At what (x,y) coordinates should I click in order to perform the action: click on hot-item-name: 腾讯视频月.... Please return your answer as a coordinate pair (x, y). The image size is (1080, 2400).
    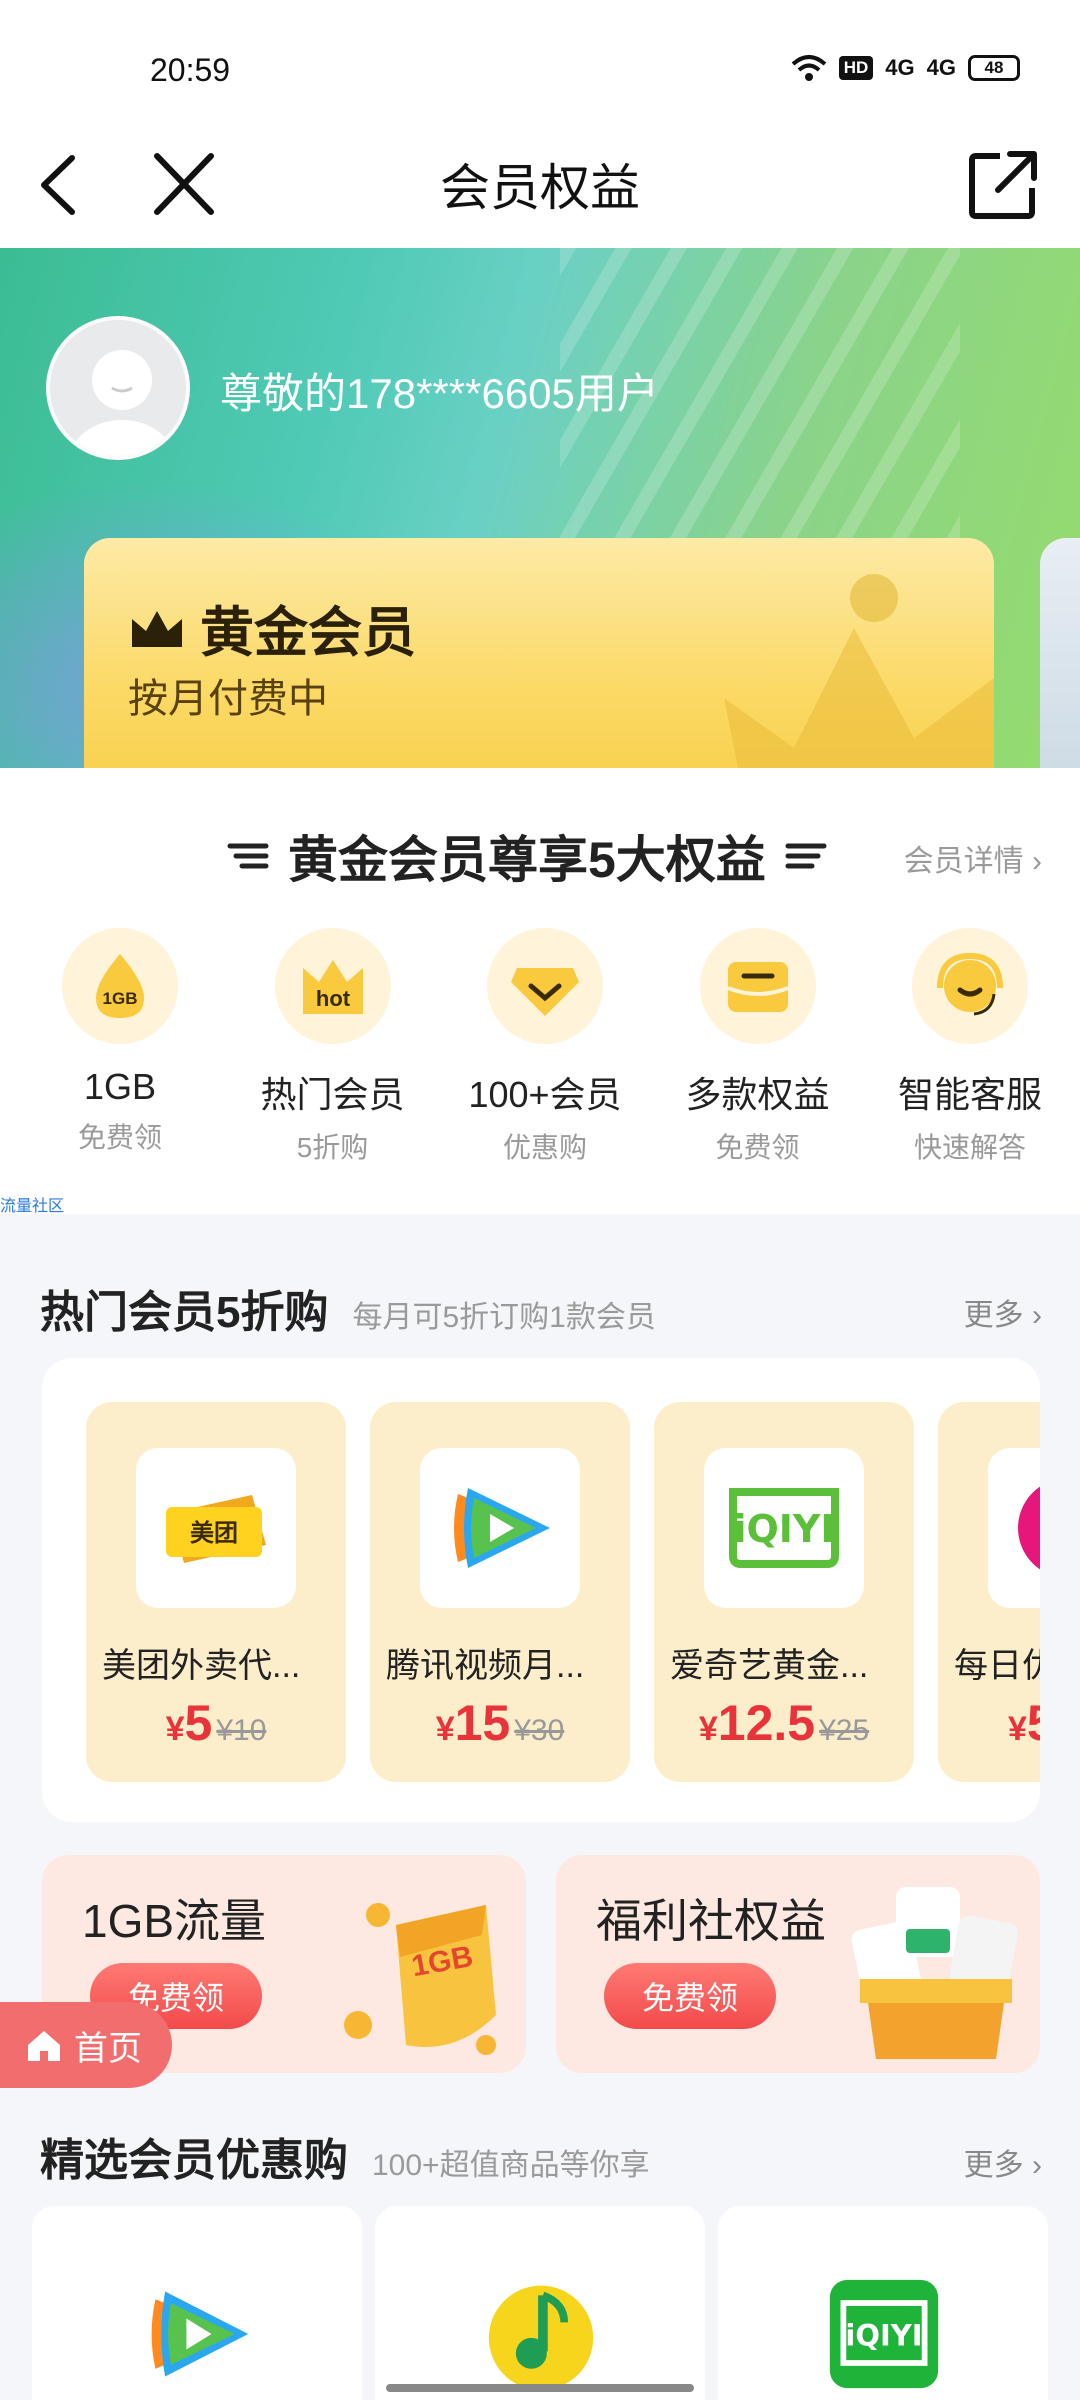
    Looking at the image, I should click on (485, 1666).